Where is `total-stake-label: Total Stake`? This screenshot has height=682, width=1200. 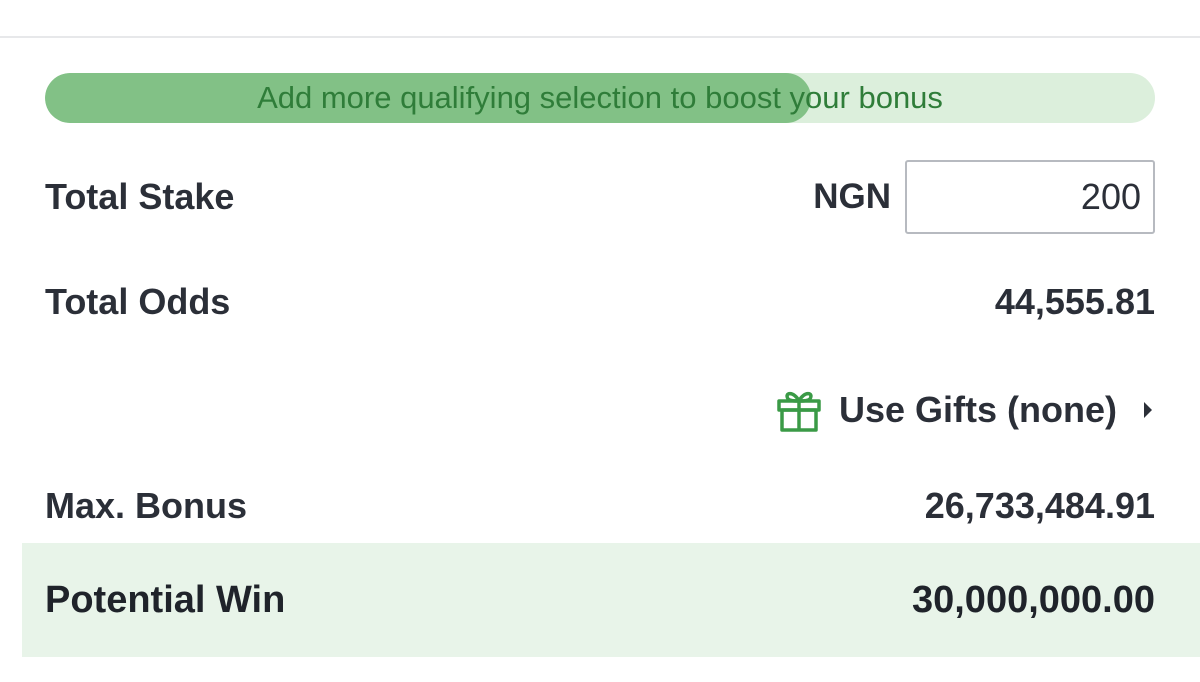 total-stake-label: Total Stake is located at coordinates (140, 196).